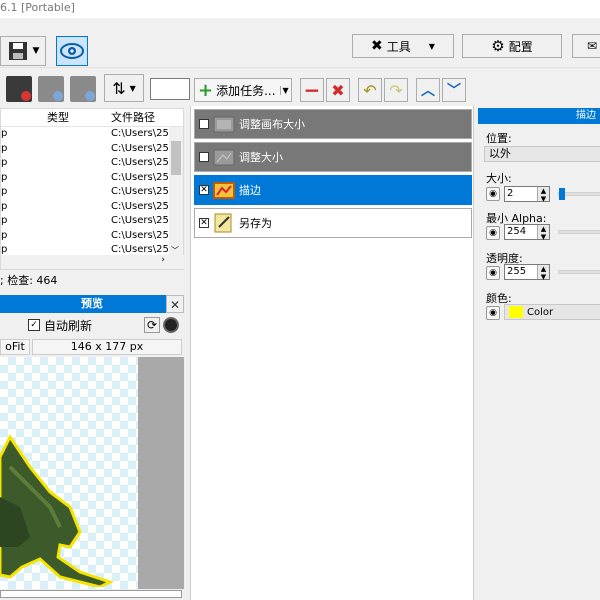  Describe the element at coordinates (527, 272) in the screenshot. I see `opacity-spinner: 255 ▲ ▼` at that location.